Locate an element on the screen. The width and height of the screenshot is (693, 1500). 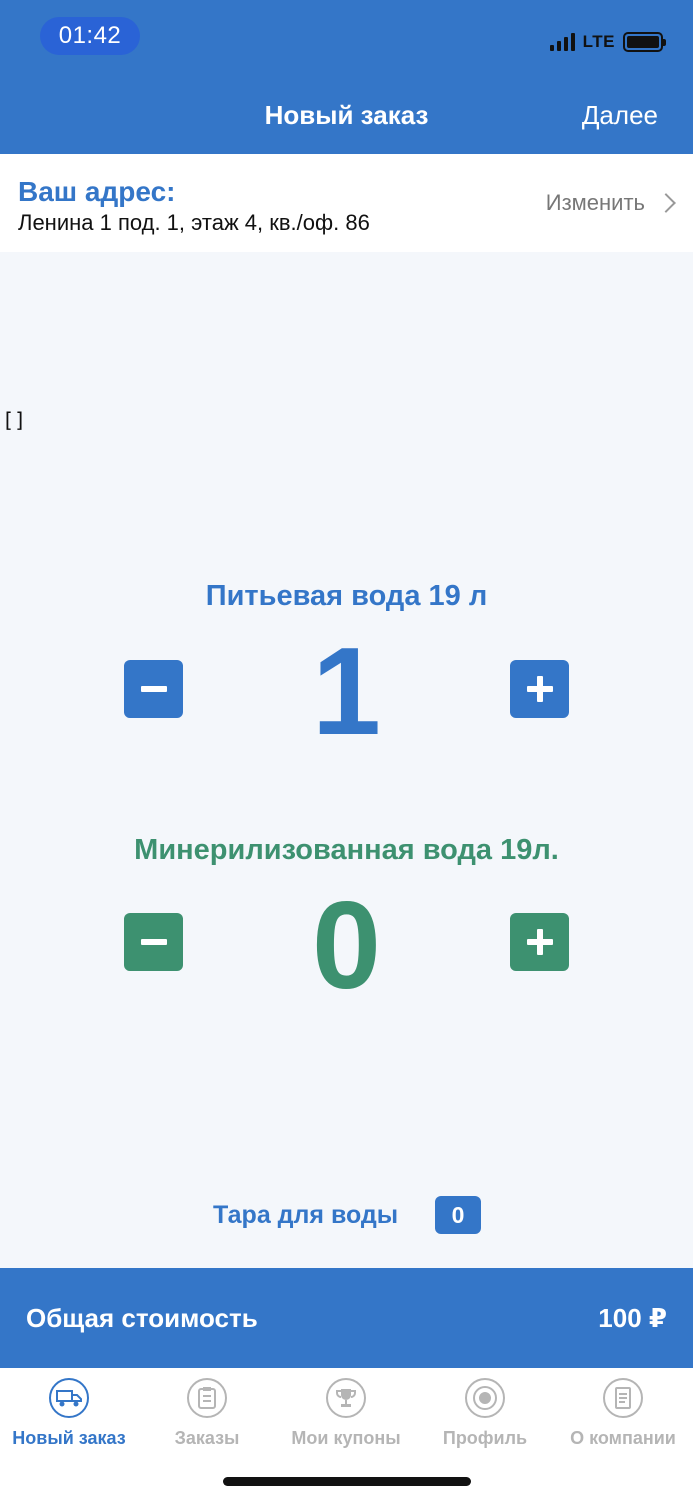
network-type: LTE is located at coordinates (598, 41).